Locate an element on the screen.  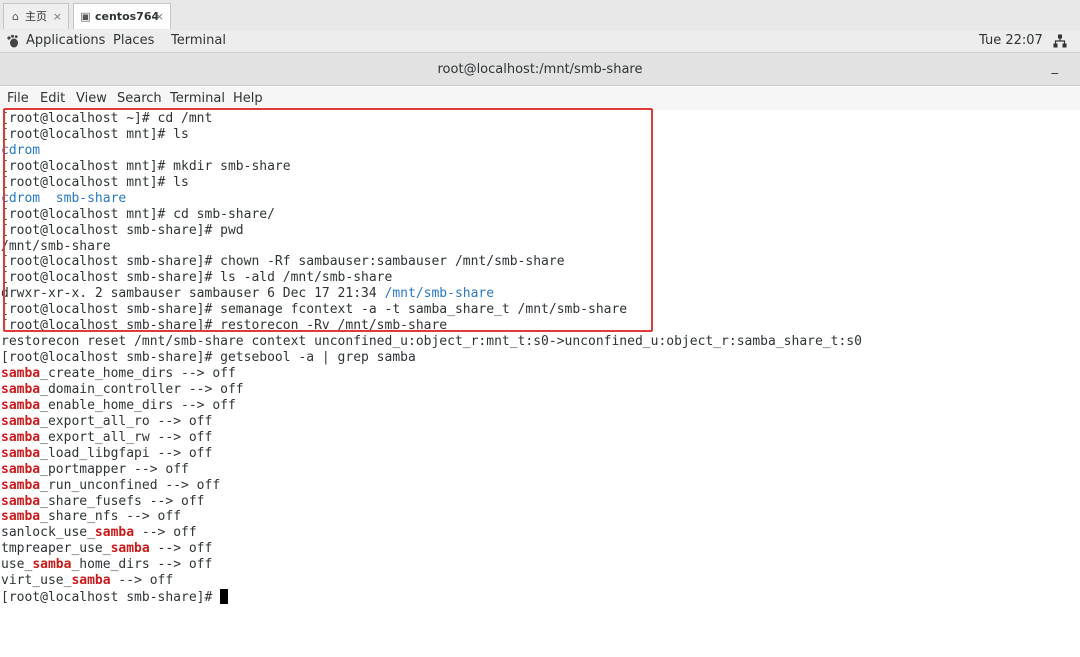
terminal-line: use_samba_home_dirs --> off is located at coordinates (431, 565).